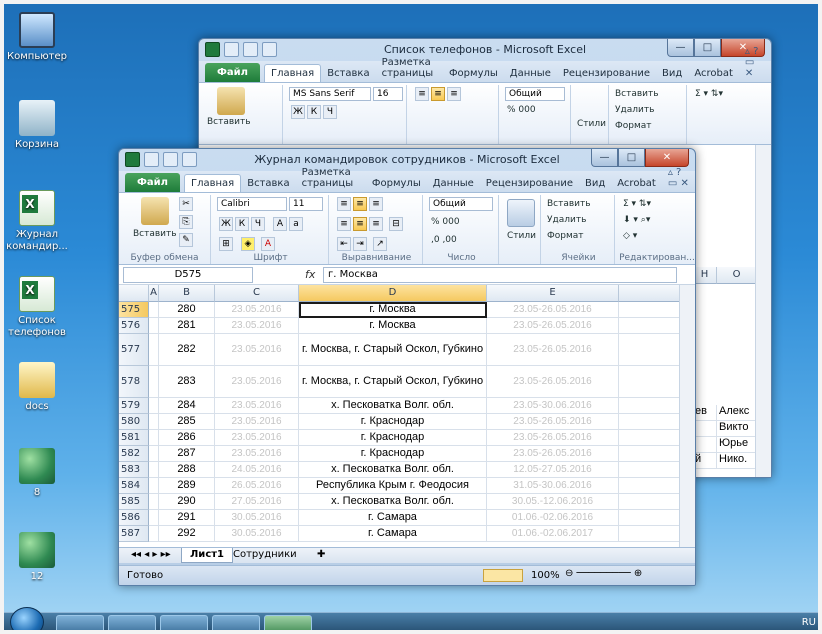 This screenshot has width=822, height=634. What do you see at coordinates (553, 406) in the screenshot?
I see `cell-e: 23.05-30.06.2016` at bounding box center [553, 406].